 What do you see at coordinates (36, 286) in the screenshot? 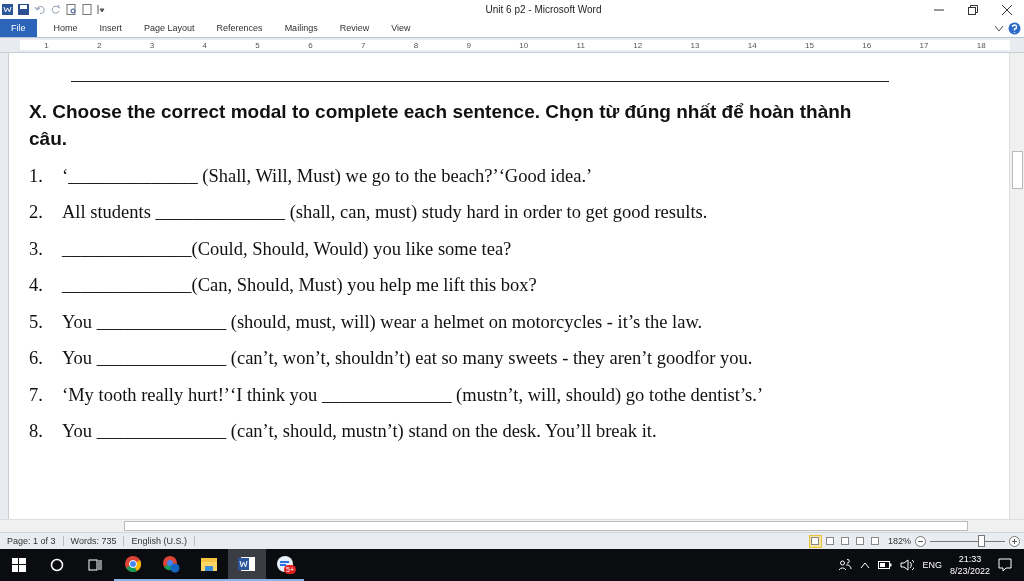
I see `item-number: 4.` at bounding box center [36, 286].